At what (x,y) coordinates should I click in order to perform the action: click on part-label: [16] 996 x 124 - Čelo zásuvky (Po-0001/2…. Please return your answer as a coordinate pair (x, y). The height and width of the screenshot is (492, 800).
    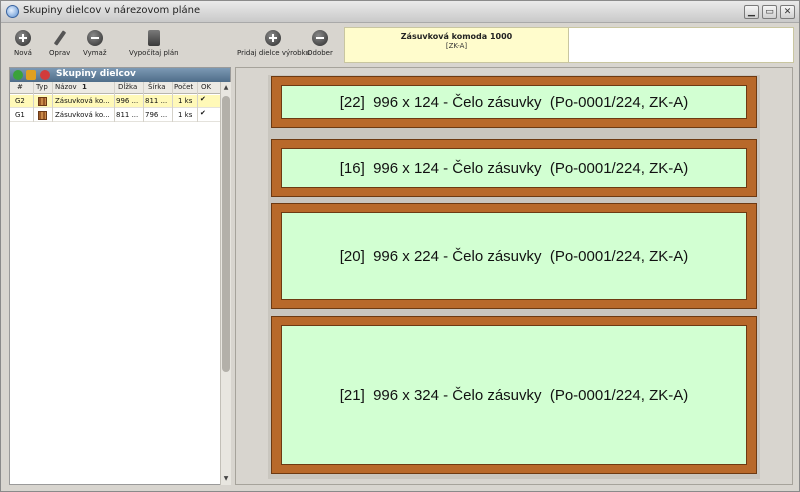
    Looking at the image, I should click on (514, 168).